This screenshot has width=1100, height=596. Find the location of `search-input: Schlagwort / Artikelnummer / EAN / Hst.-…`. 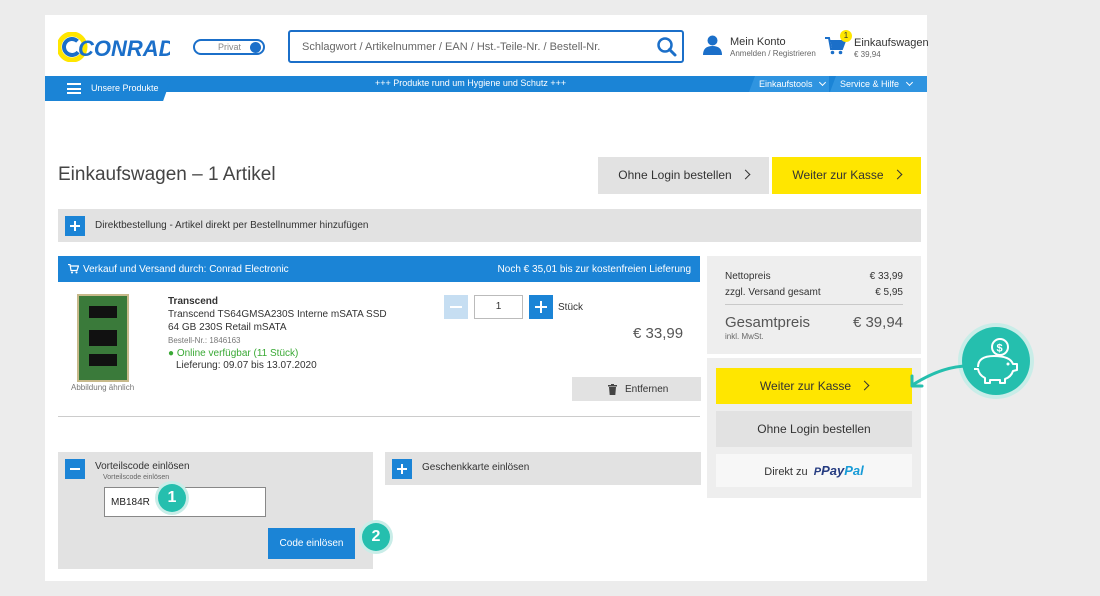

search-input: Schlagwort / Artikelnummer / EAN / Hst.-… is located at coordinates (486, 46).